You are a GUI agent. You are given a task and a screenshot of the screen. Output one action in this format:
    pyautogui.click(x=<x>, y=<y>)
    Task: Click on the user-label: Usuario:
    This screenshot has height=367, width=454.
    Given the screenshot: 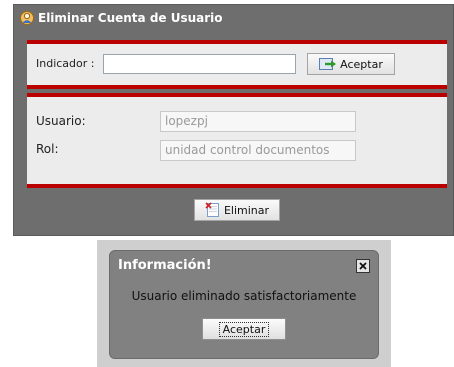 What is the action you would take?
    pyautogui.click(x=61, y=121)
    